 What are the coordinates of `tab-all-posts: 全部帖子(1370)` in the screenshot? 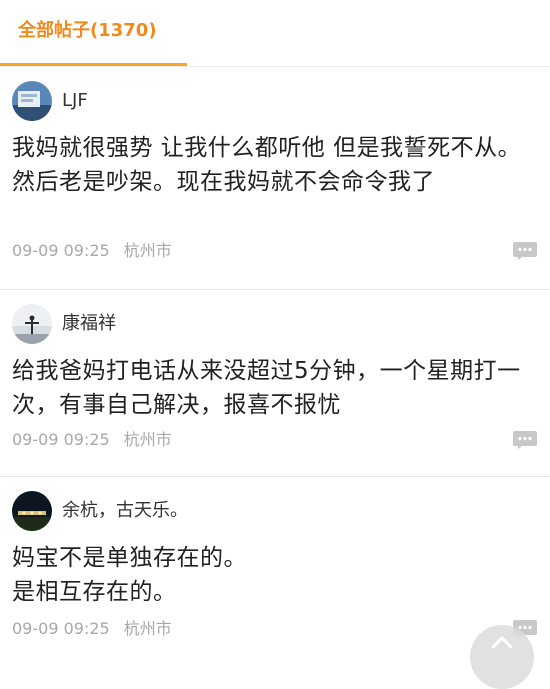 It's located at (93, 33).